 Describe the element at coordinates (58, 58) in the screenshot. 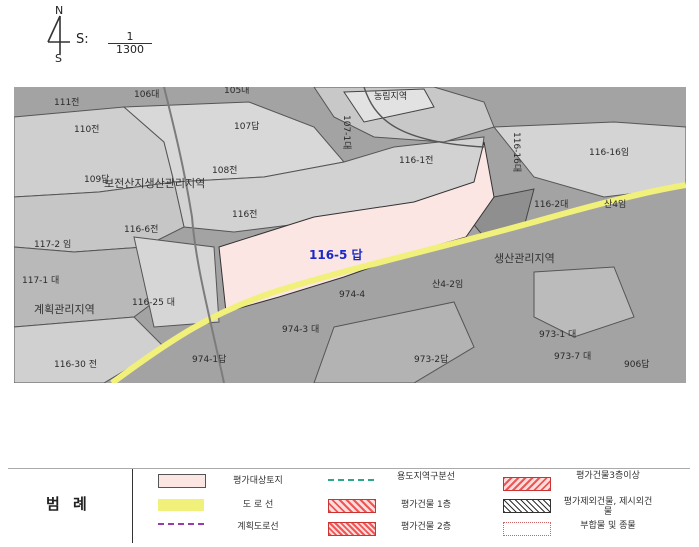

I see `south-letter: S` at that location.